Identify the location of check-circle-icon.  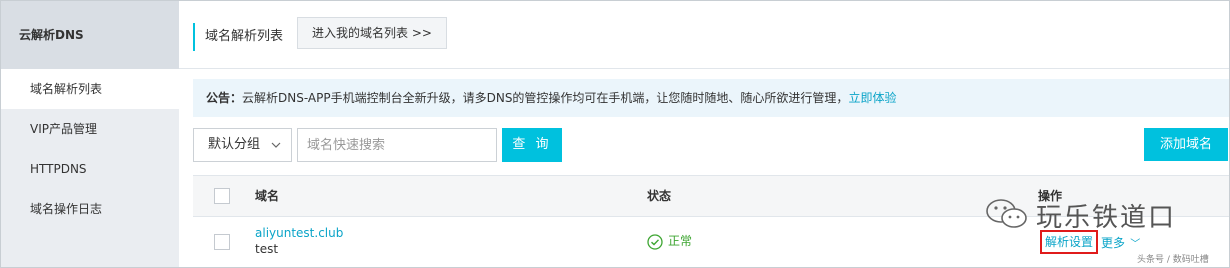
(657, 241).